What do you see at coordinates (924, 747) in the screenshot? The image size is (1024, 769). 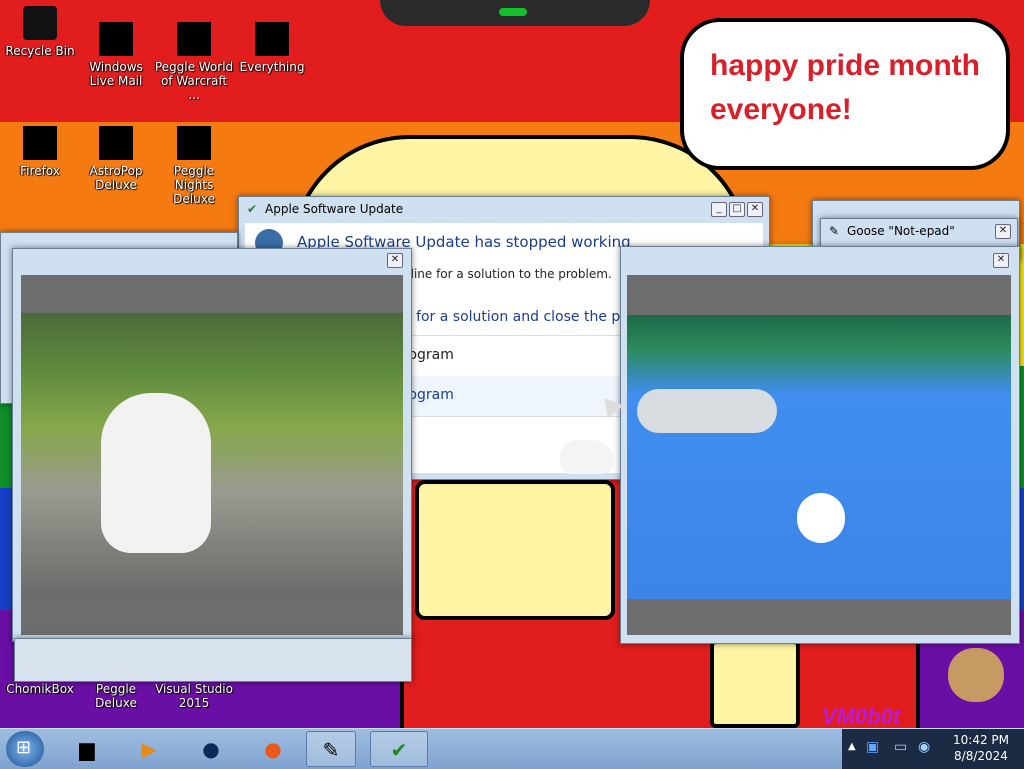 I see `volume-icon: ◉` at bounding box center [924, 747].